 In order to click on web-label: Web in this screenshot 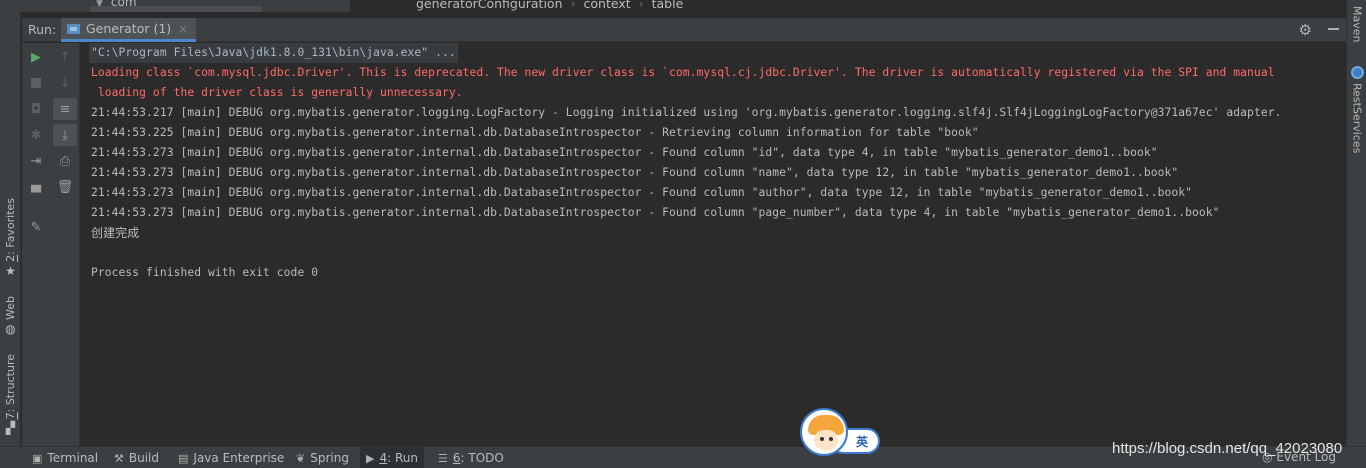, I will do `click(10, 308)`.